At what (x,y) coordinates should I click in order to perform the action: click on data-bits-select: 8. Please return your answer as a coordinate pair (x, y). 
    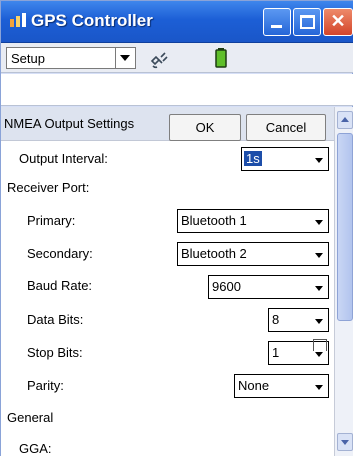
    Looking at the image, I should click on (298, 320).